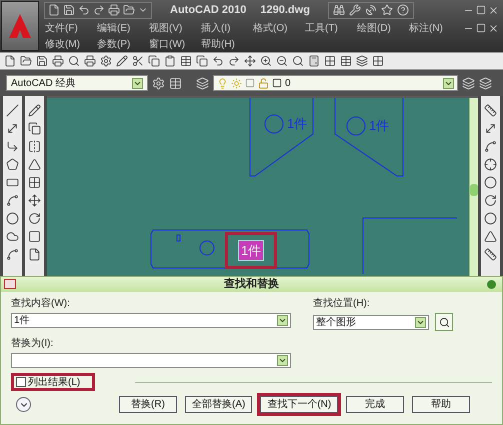 The image size is (503, 425). What do you see at coordinates (26, 61) in the screenshot?
I see `folder-icon` at bounding box center [26, 61].